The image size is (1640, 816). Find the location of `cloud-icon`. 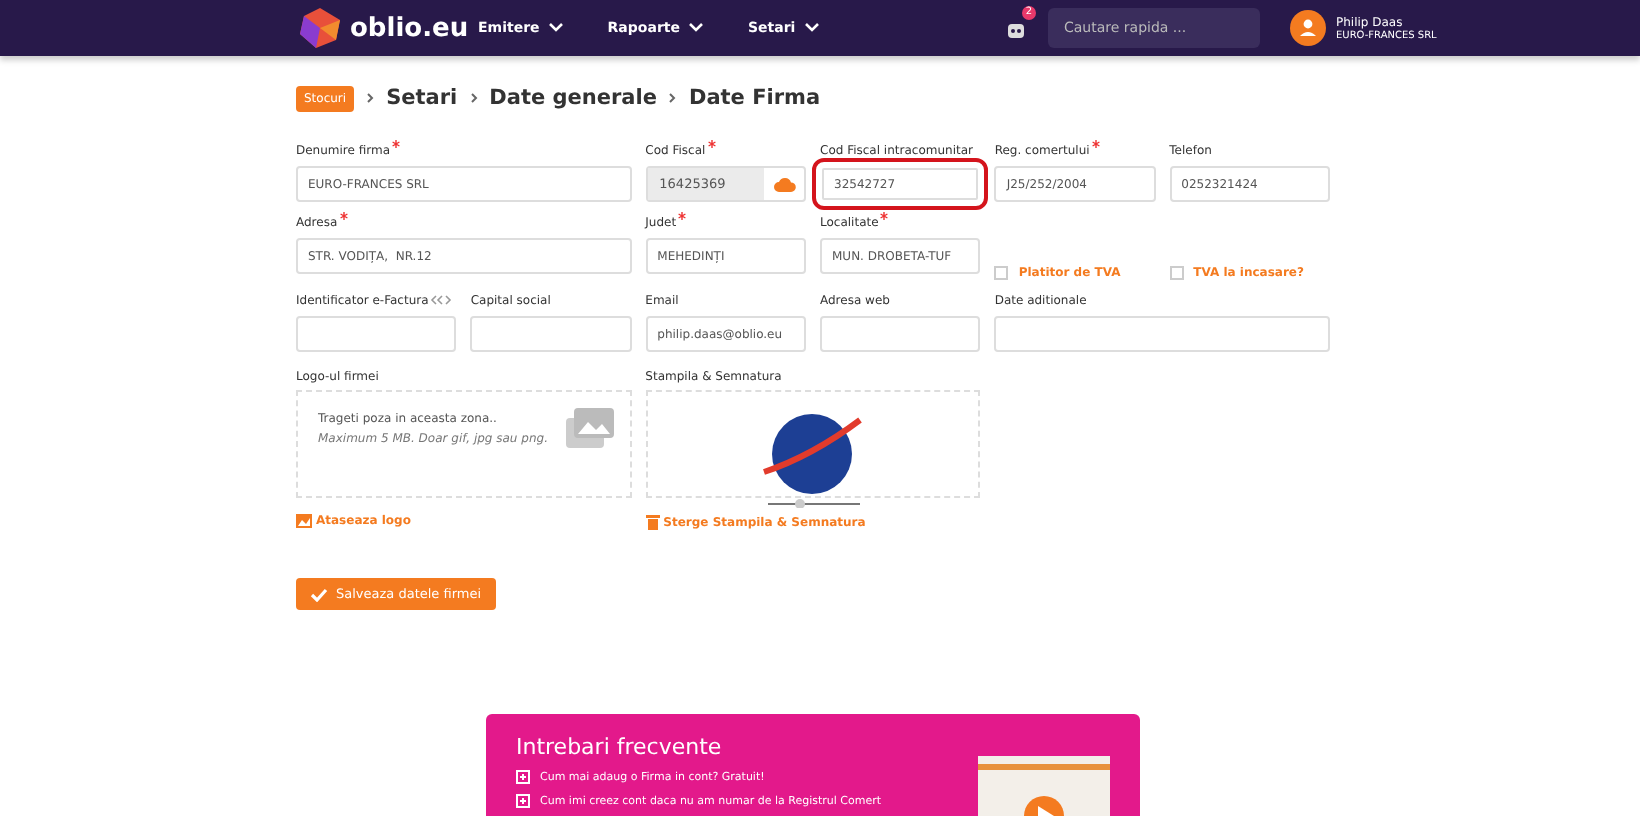

cloud-icon is located at coordinates (784, 184).